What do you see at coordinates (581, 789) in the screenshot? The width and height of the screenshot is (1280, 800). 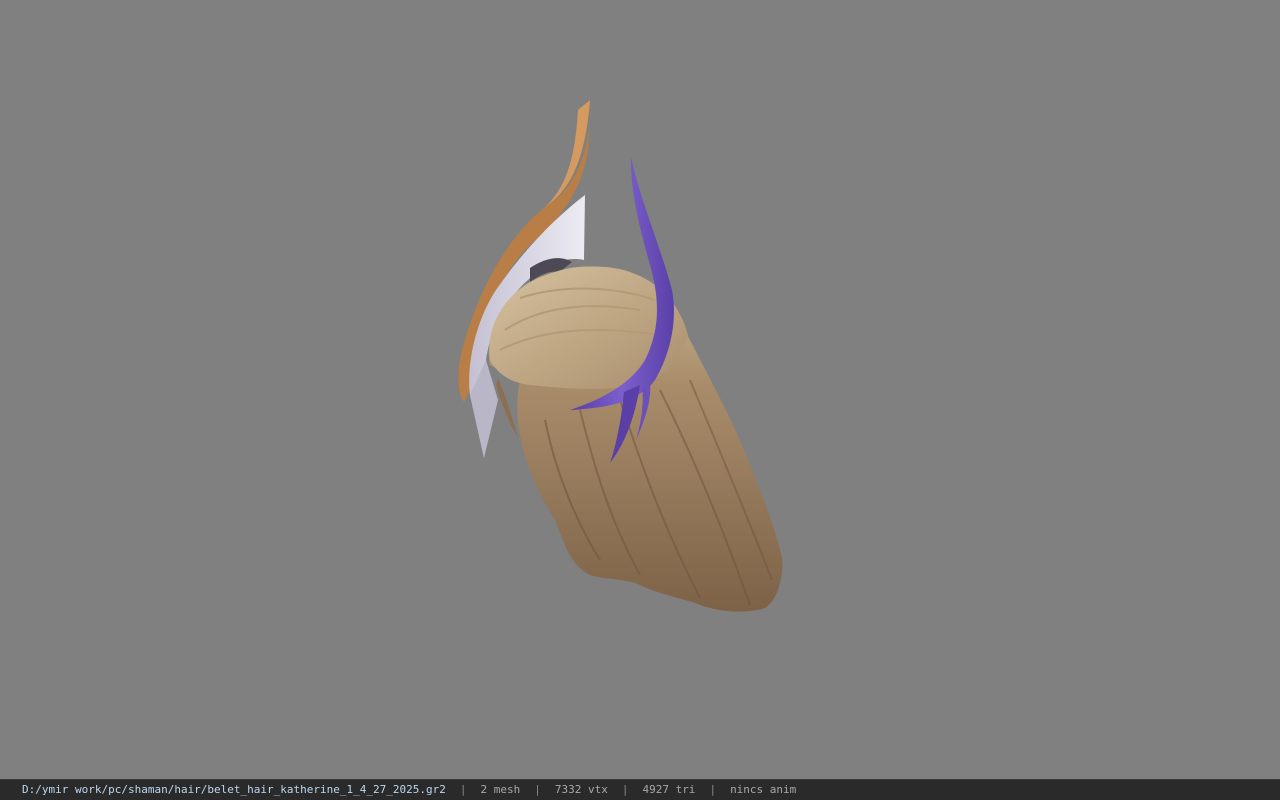 I see `vertex-count-label: 7332 vtx` at bounding box center [581, 789].